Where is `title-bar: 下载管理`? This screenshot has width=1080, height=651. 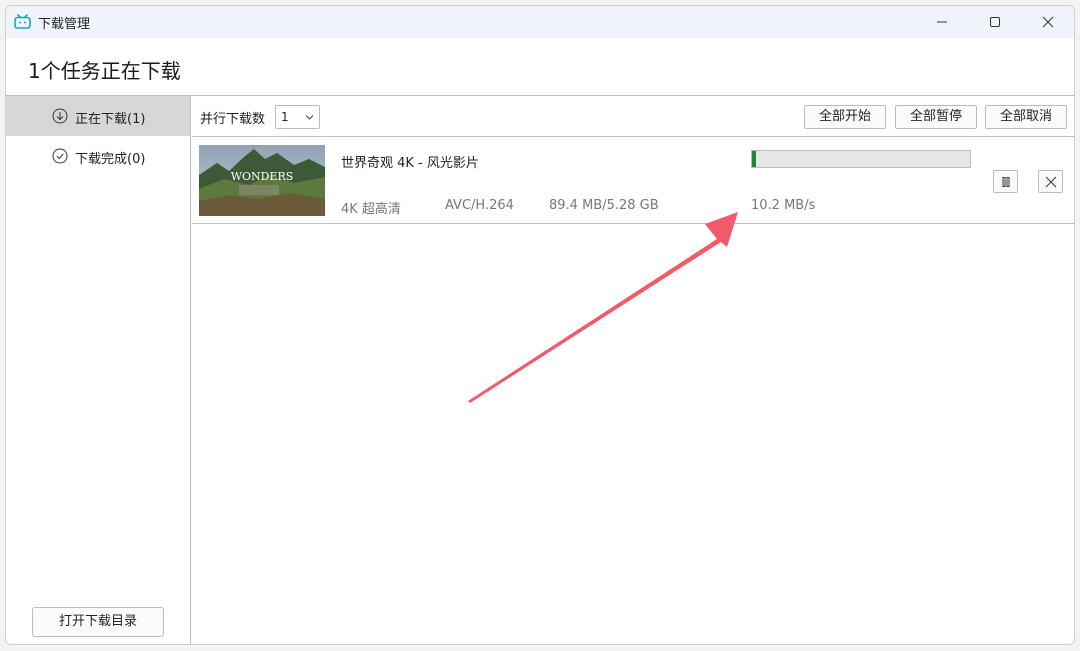
title-bar: 下载管理 is located at coordinates (540, 22).